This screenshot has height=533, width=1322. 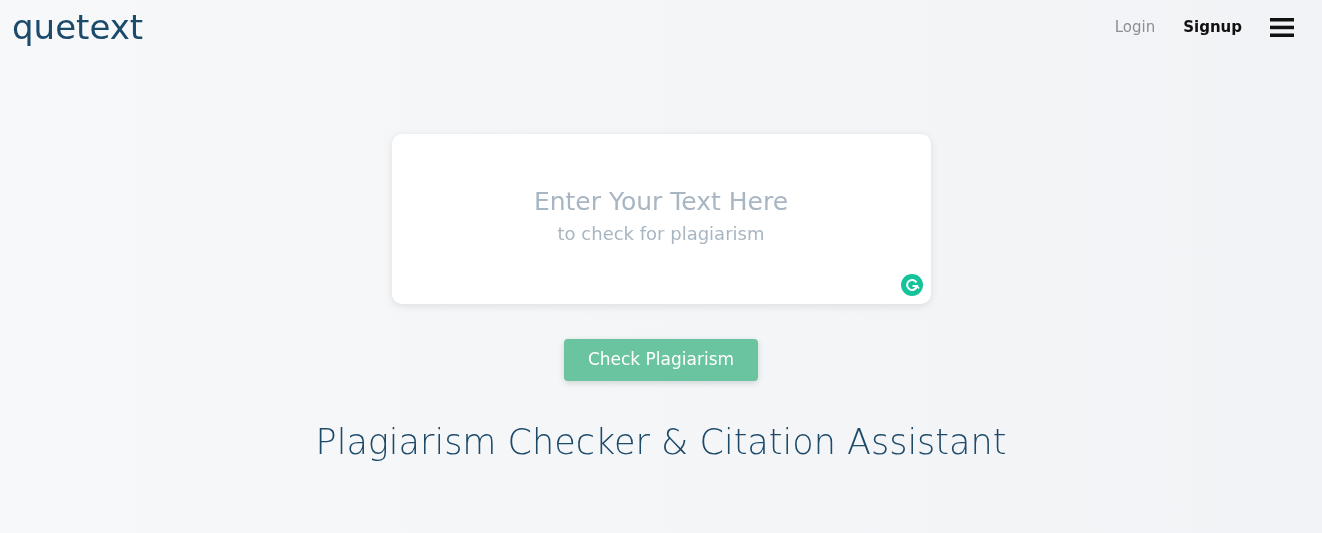 What do you see at coordinates (1135, 27) in the screenshot?
I see `login-link: Login` at bounding box center [1135, 27].